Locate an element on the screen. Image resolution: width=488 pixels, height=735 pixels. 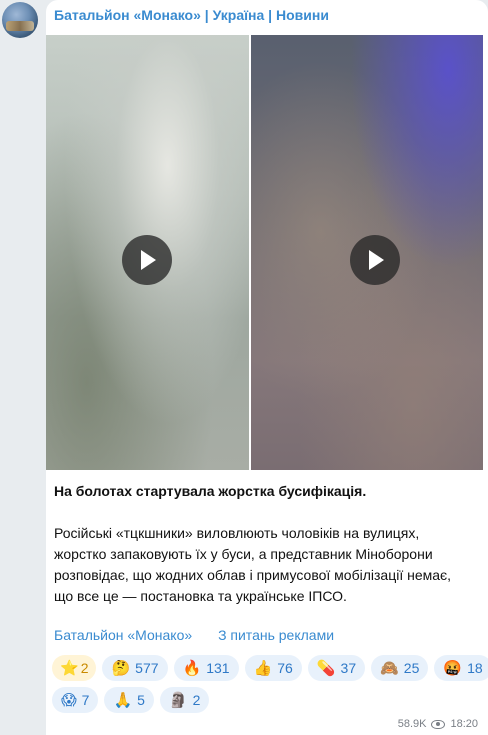
reaction-count: 7 is located at coordinates (85, 700).